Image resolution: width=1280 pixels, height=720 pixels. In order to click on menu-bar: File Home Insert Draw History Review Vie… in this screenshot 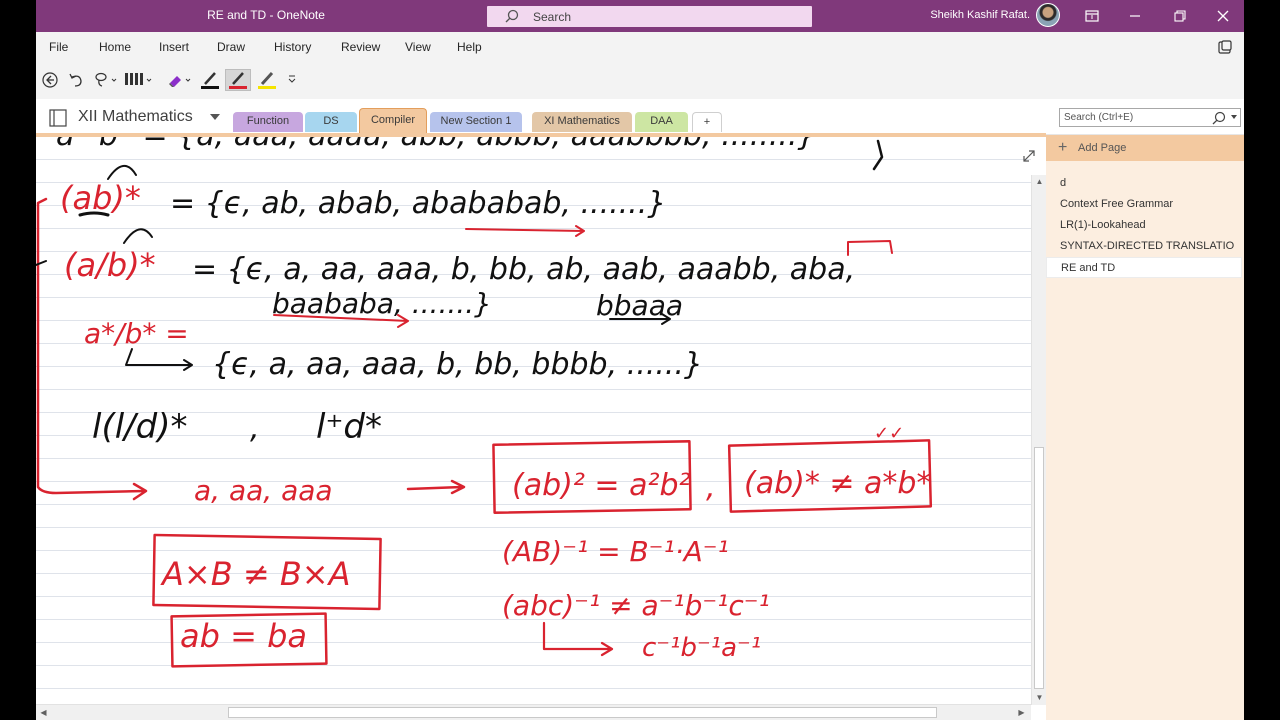, I will do `click(640, 47)`.